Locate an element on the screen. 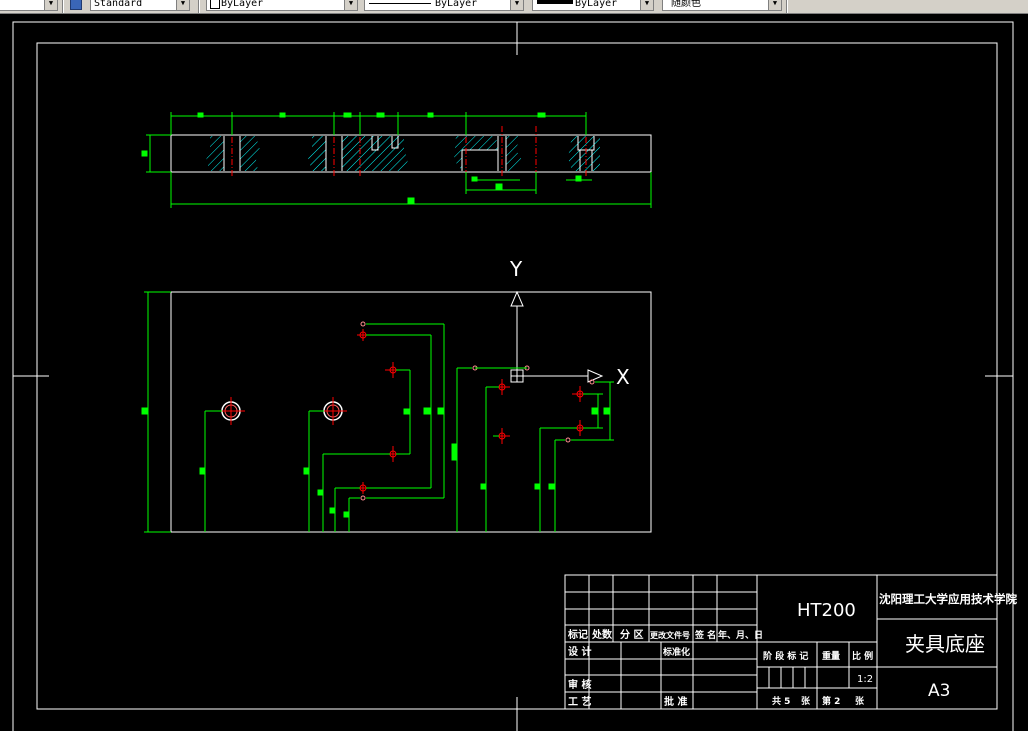  text-style-dropdown: Standard ▼ is located at coordinates (140, 5).